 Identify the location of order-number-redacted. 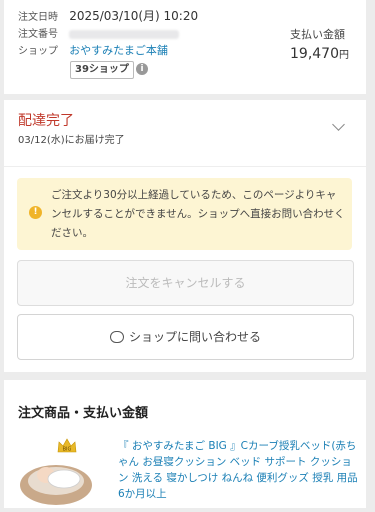
(124, 34).